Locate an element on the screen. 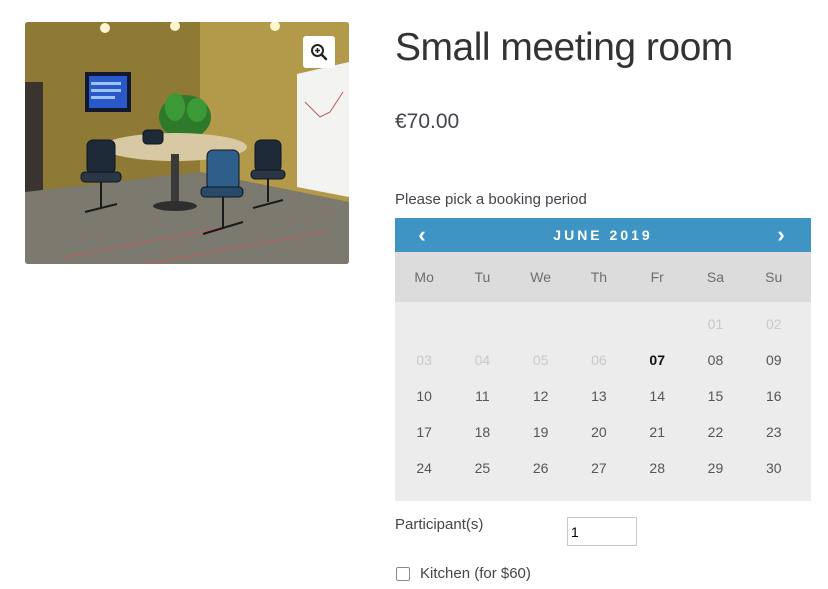 The height and width of the screenshot is (589, 828). weekday-label: Tu is located at coordinates (482, 277).